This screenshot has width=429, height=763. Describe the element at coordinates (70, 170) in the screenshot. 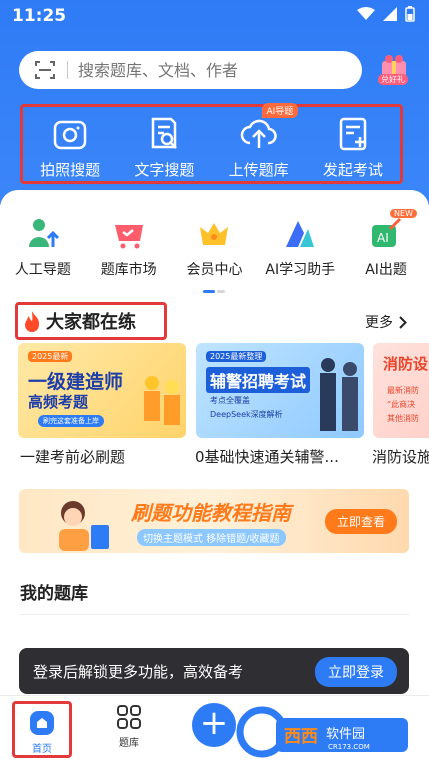

I see `quick-action-label: 拍照搜题` at that location.